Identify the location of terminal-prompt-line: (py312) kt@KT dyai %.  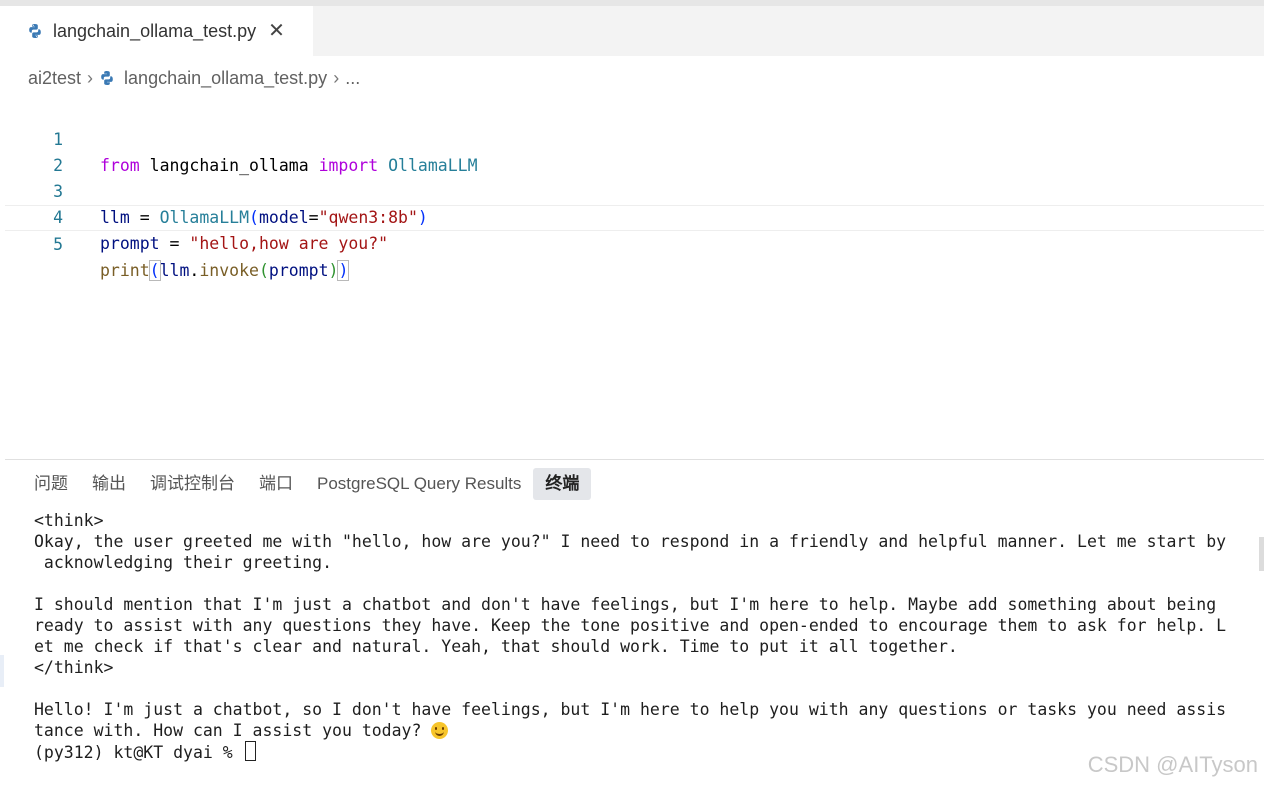
(639, 751).